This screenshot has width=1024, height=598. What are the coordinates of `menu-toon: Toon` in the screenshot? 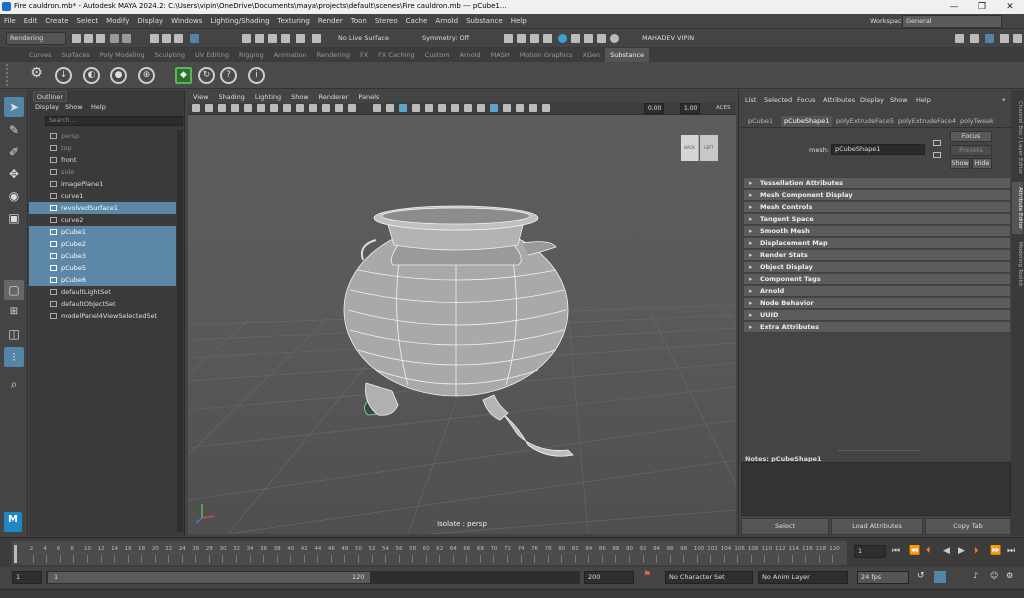 It's located at (359, 21).